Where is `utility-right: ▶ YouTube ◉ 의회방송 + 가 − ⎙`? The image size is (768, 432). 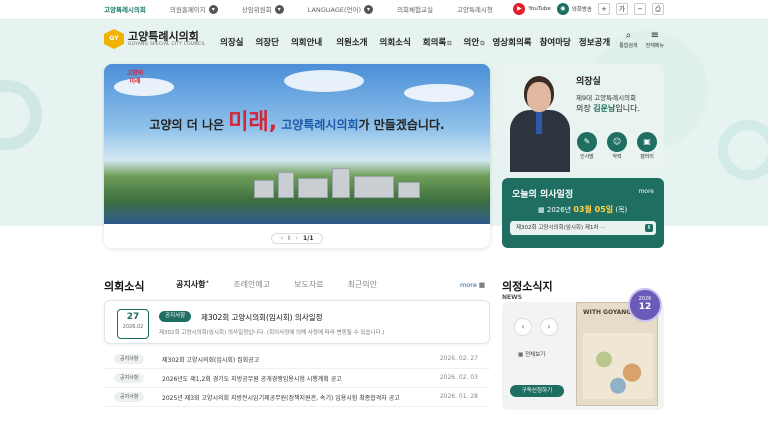
utility-right: ▶ YouTube ◉ 의회방송 + 가 − ⎙ is located at coordinates (588, 9).